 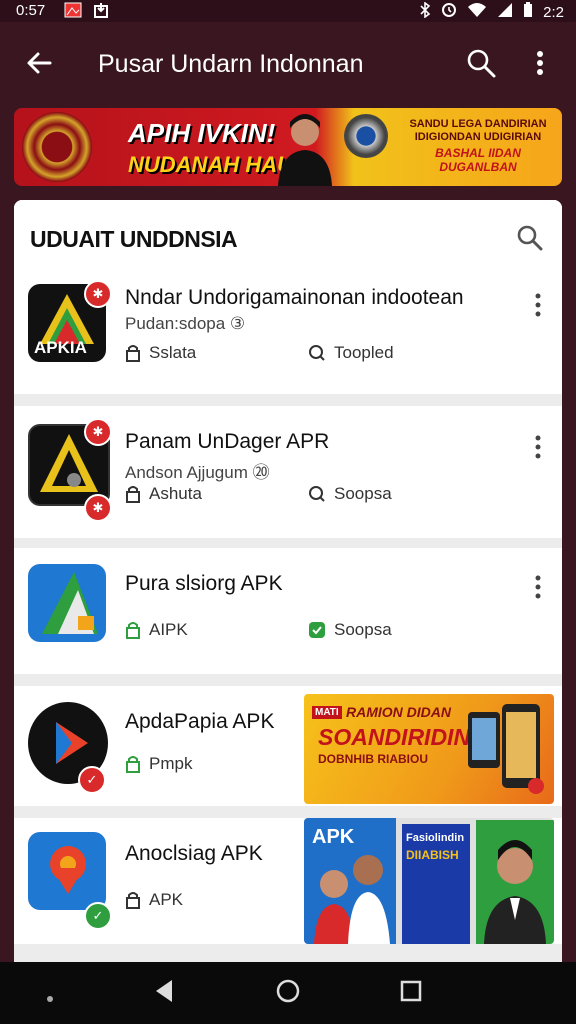 I want to click on alarm-icon, so click(x=449, y=12).